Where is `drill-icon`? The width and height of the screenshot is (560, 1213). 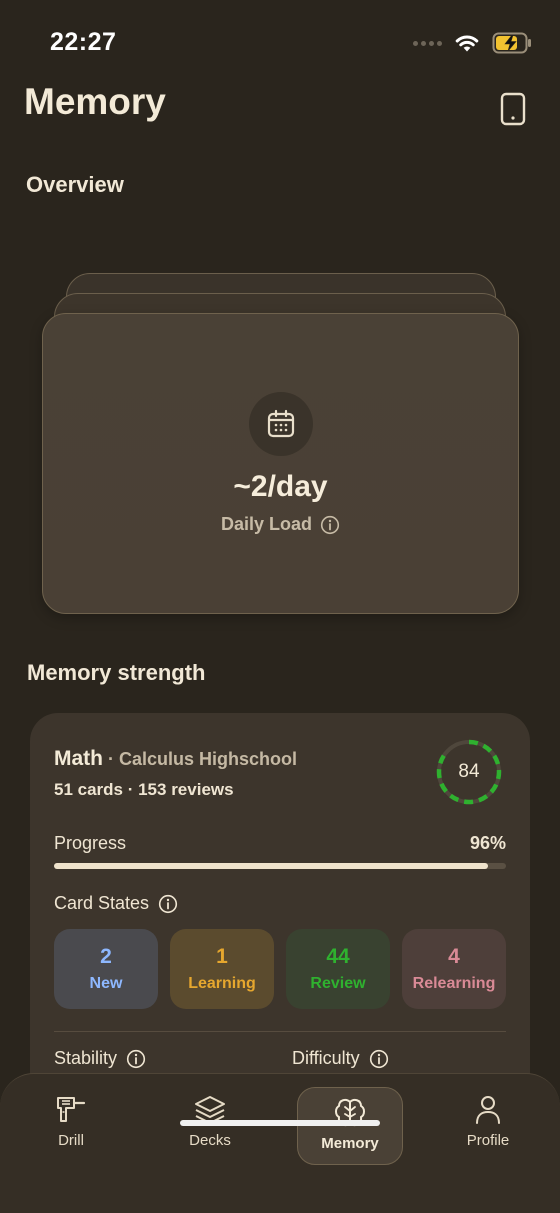 drill-icon is located at coordinates (71, 1109).